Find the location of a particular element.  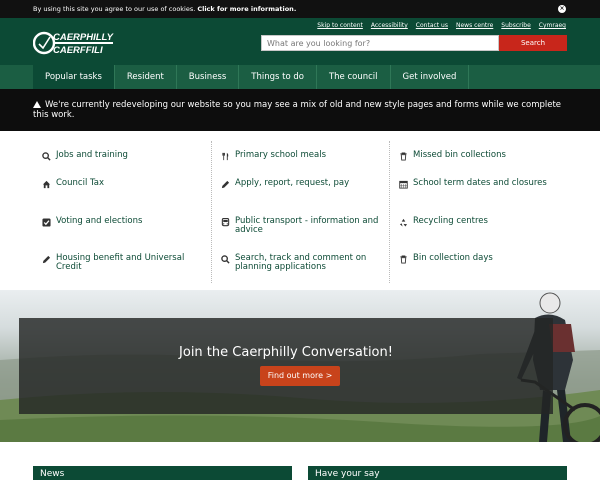

task-bin-collection-days: Bin collection days is located at coordinates (479, 258).